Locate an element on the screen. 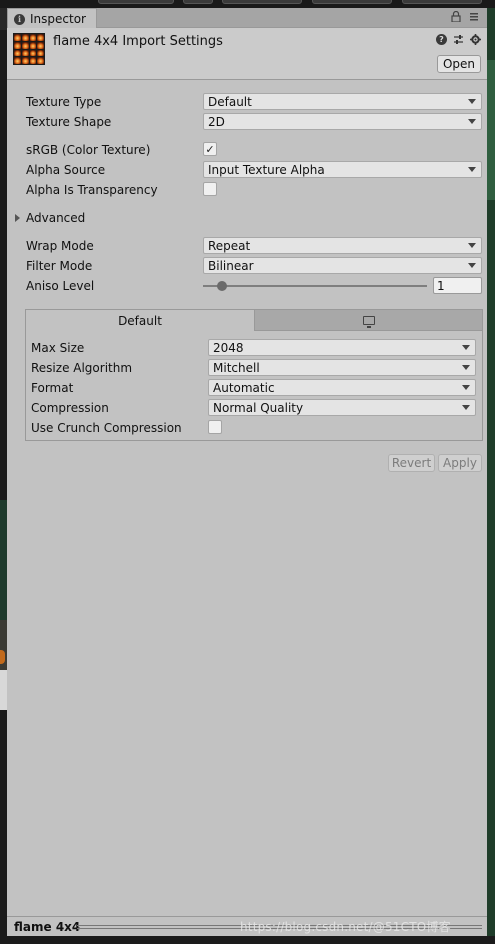 The height and width of the screenshot is (944, 495). alpha-source-dropdown: Input Texture Alpha is located at coordinates (342, 169).